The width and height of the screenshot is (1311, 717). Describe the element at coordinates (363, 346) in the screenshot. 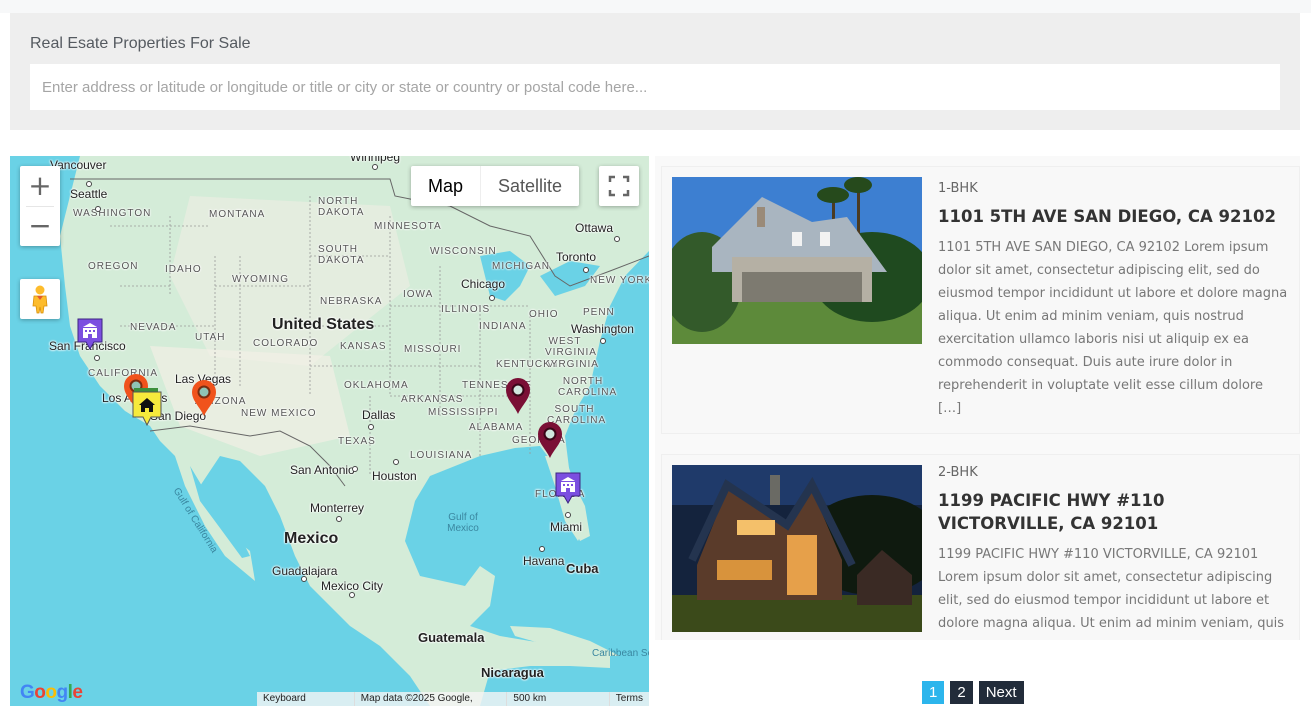

I see `map-label-state: KANSAS` at that location.